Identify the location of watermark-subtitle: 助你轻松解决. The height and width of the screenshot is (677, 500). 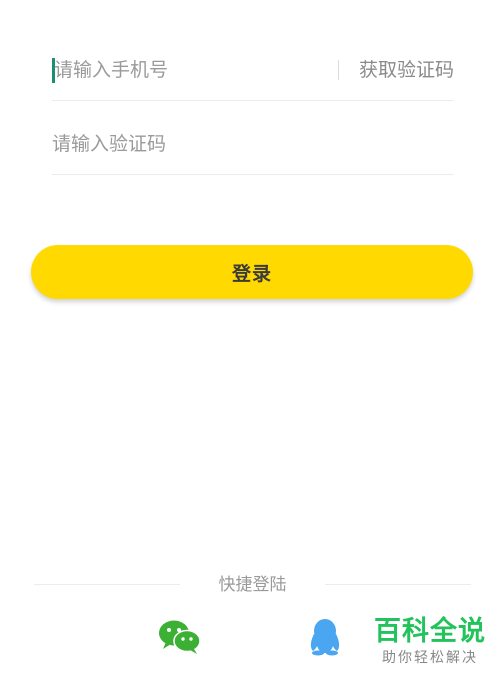
(430, 658).